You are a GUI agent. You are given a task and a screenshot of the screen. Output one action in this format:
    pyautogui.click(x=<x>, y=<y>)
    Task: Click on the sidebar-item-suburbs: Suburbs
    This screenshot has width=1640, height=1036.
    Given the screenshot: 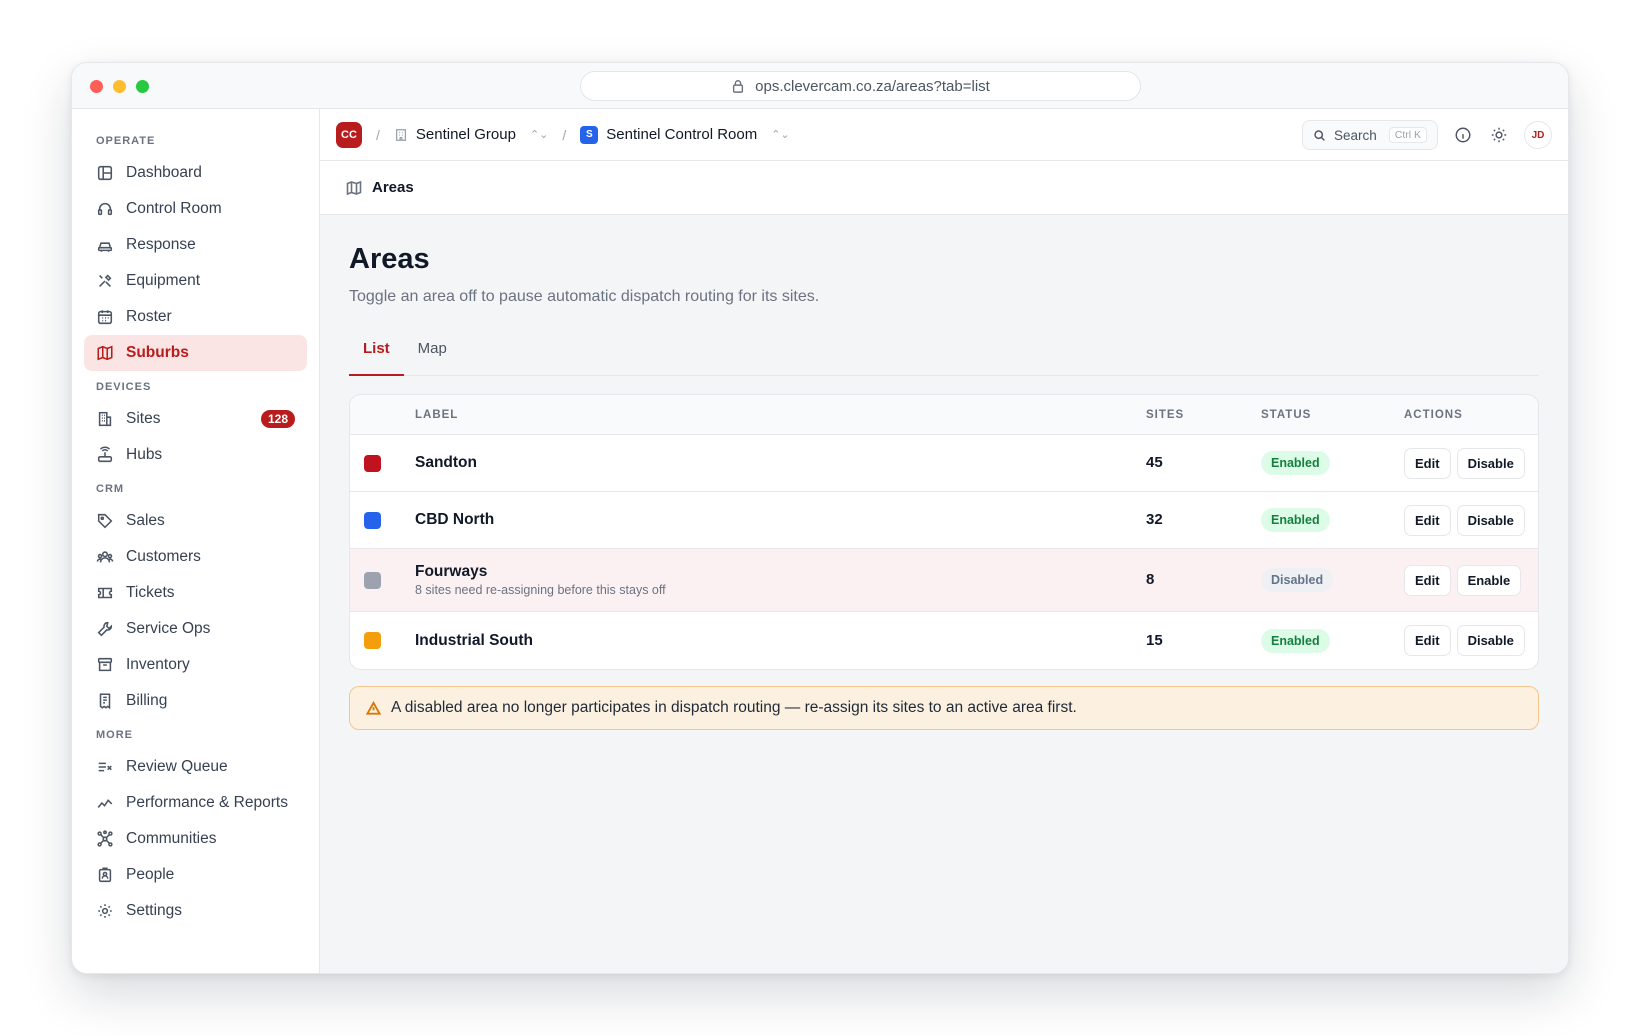 What is the action you would take?
    pyautogui.click(x=195, y=353)
    